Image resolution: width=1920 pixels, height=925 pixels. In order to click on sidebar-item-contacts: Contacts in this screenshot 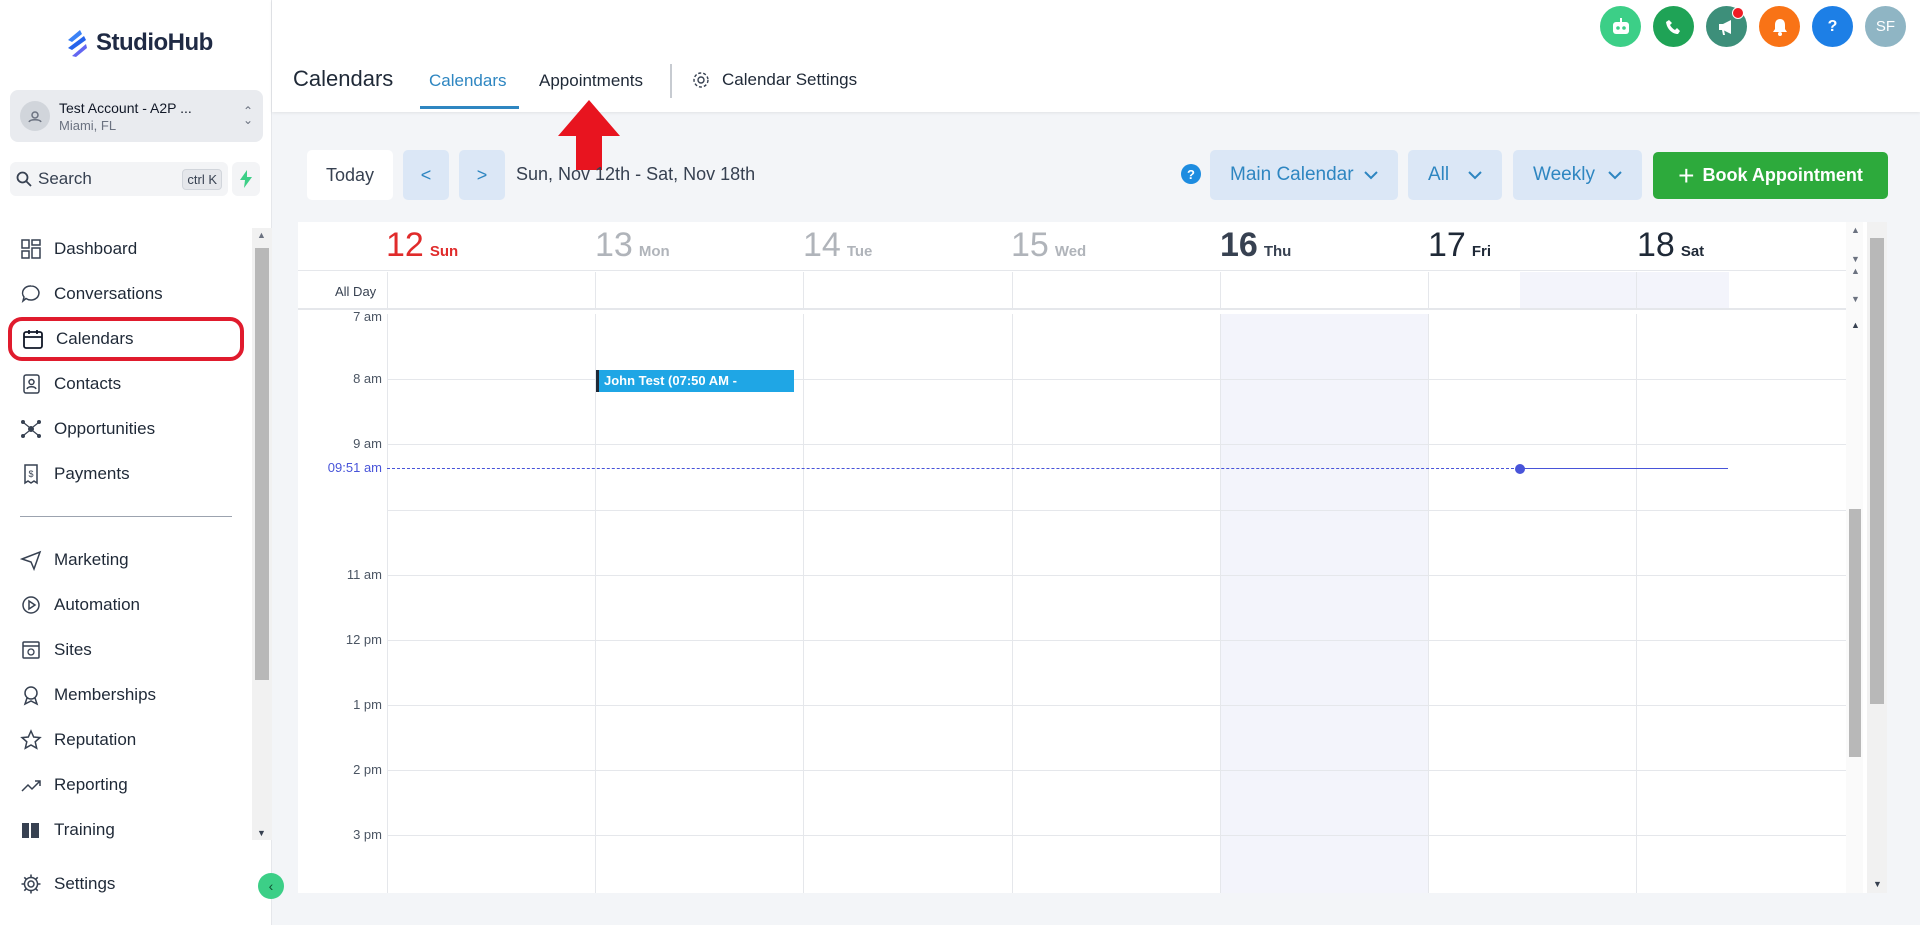, I will do `click(126, 384)`.